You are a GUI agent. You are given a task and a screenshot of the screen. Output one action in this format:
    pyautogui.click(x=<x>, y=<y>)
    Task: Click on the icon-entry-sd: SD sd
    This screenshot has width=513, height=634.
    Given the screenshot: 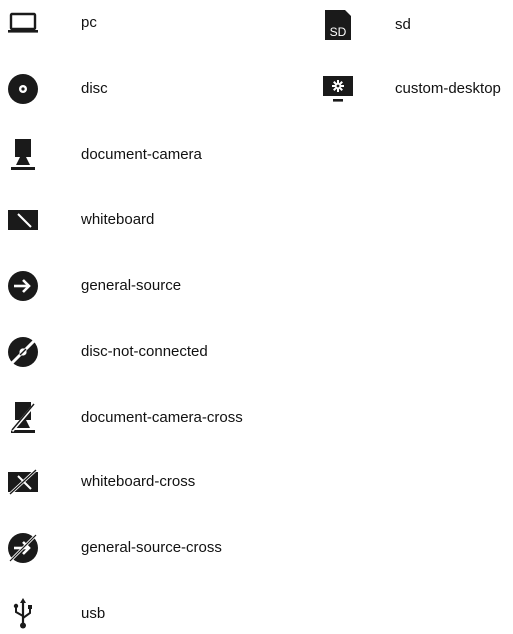 What is the action you would take?
    pyautogui.click(x=414, y=25)
    